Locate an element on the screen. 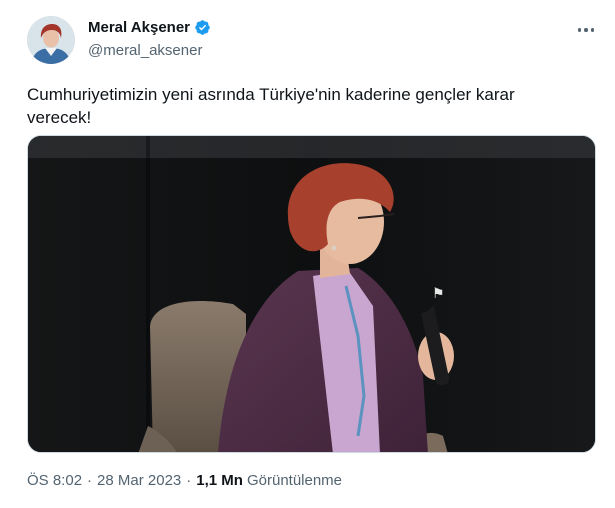 Image resolution: width=615 pixels, height=508 pixels. author-name-row: Meral Akşener is located at coordinates (149, 27).